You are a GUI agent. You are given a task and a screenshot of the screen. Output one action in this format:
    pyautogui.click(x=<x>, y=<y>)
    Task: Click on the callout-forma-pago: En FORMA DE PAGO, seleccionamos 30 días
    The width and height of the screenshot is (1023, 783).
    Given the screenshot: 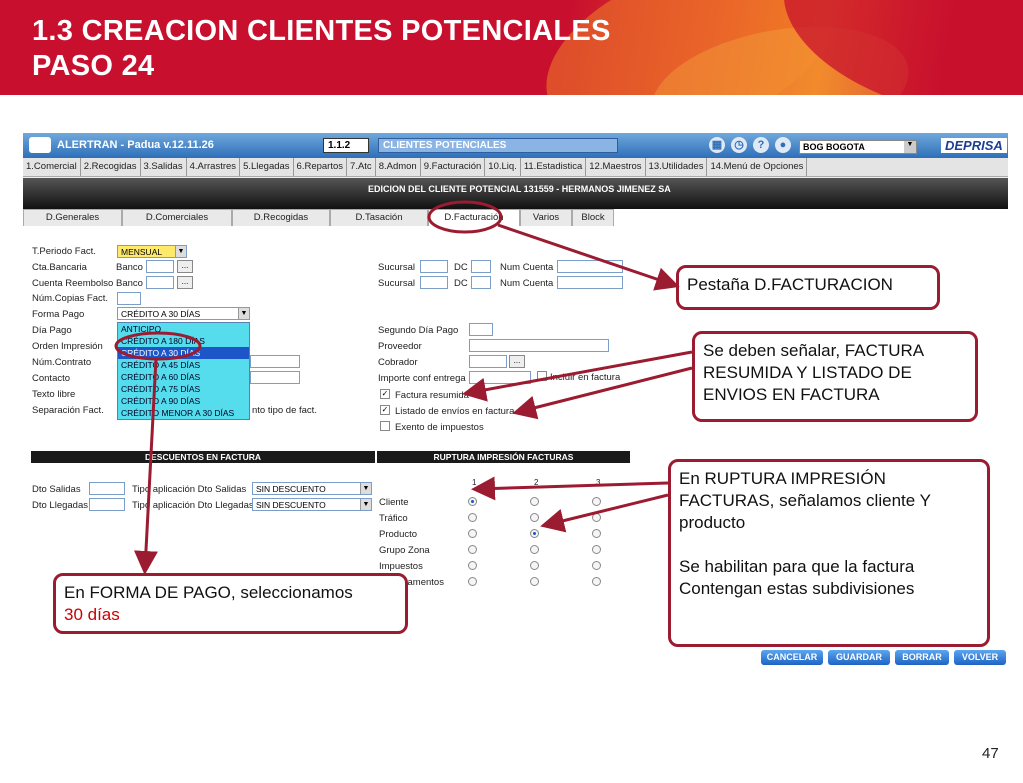 What is the action you would take?
    pyautogui.click(x=230, y=603)
    